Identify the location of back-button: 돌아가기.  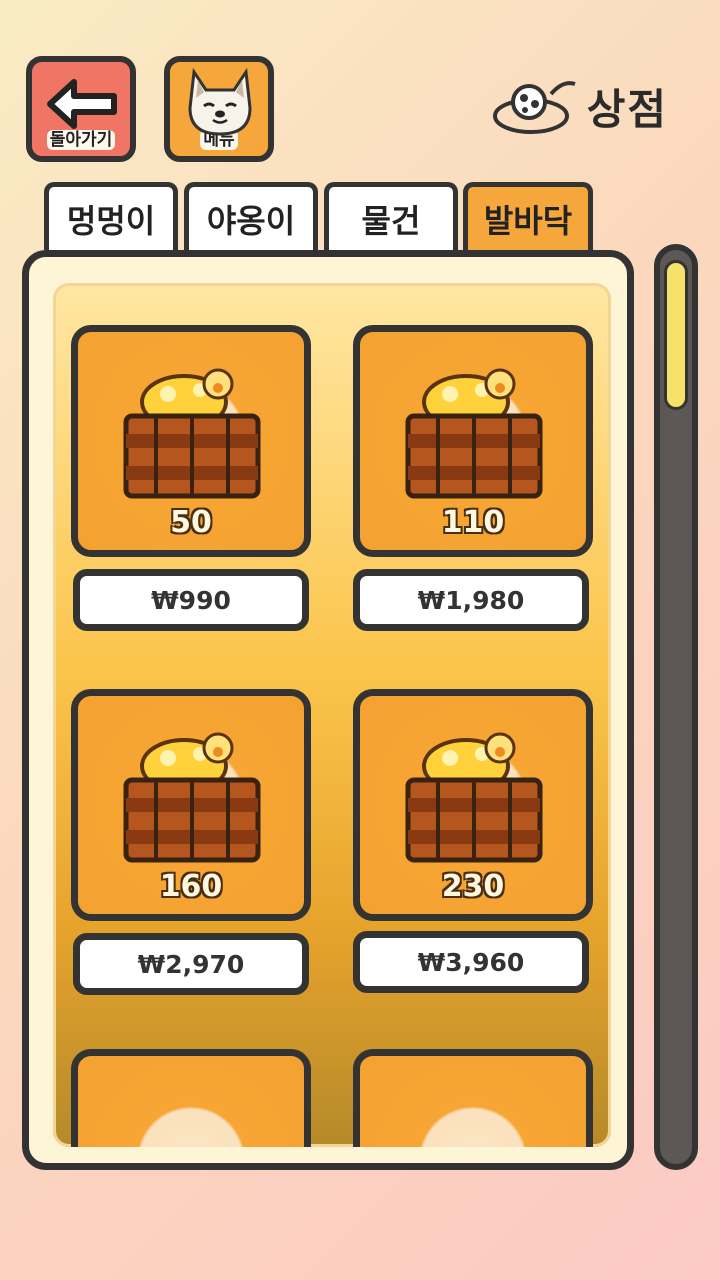
(81, 109).